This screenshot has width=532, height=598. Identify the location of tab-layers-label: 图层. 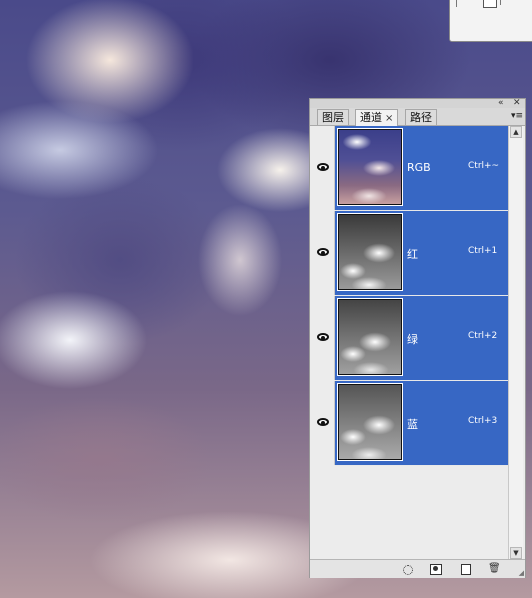
(333, 117).